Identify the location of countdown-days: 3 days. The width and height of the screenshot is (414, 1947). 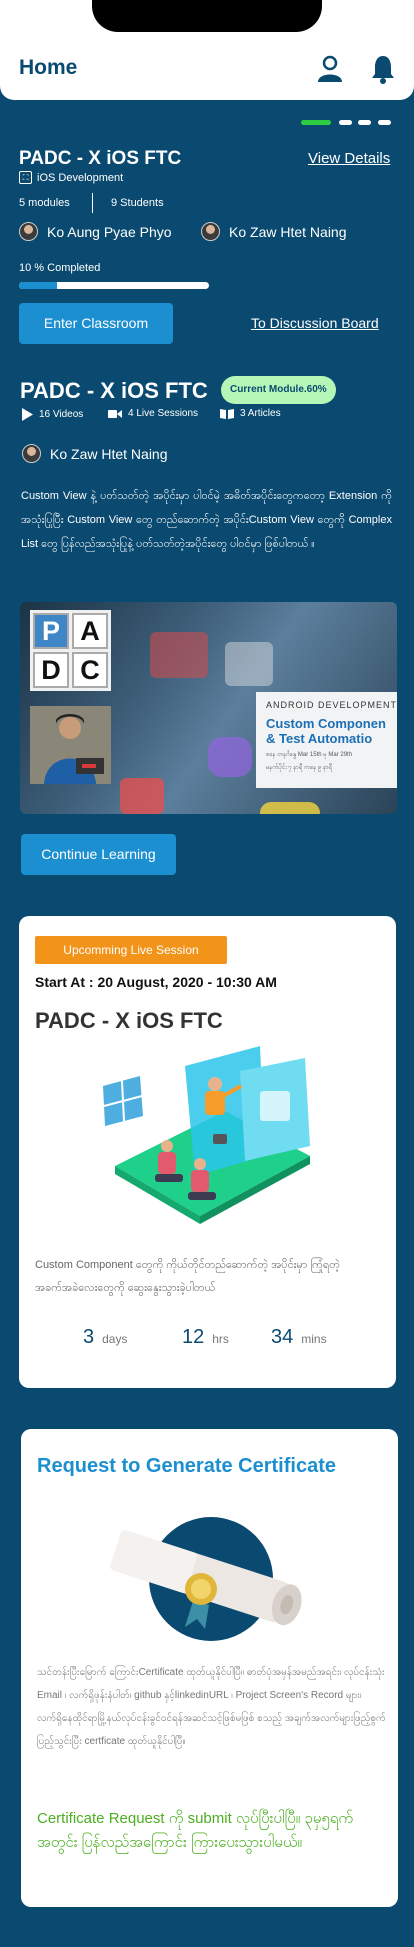
(105, 1337).